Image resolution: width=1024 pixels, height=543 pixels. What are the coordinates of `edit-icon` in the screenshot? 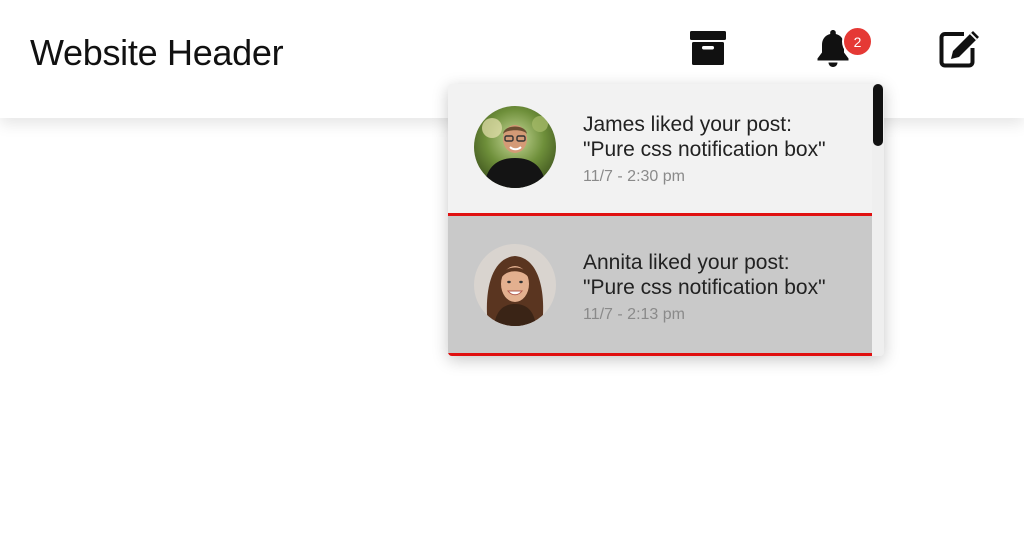 It's located at (960, 48).